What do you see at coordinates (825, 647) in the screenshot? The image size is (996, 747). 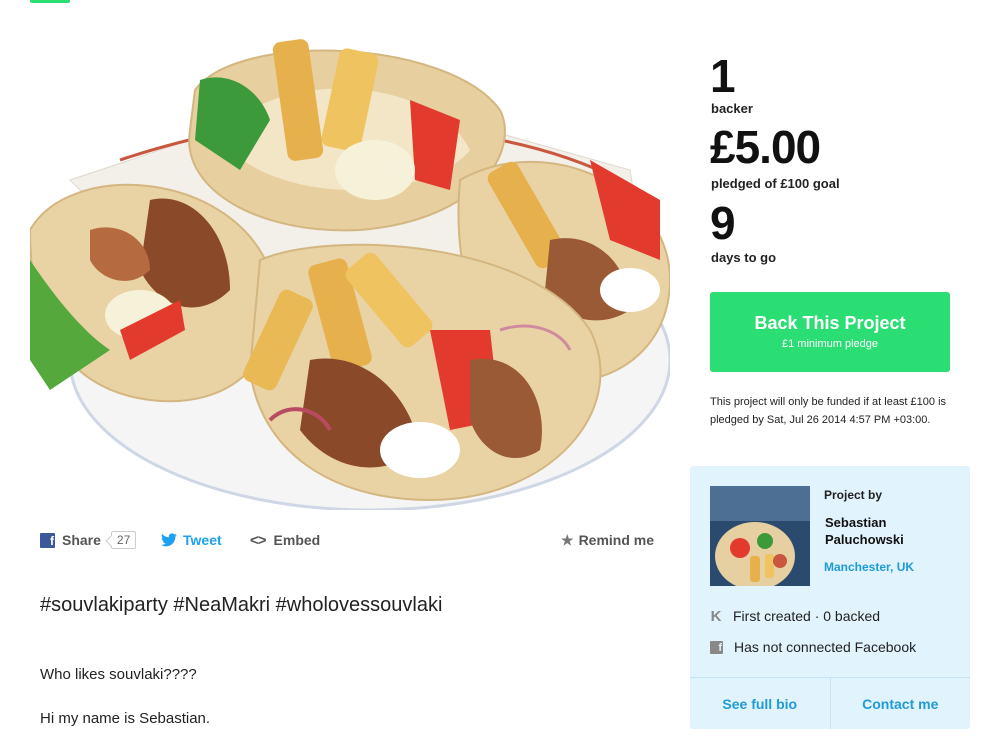 I see `facebook-status-text: Has not connected Facebook` at bounding box center [825, 647].